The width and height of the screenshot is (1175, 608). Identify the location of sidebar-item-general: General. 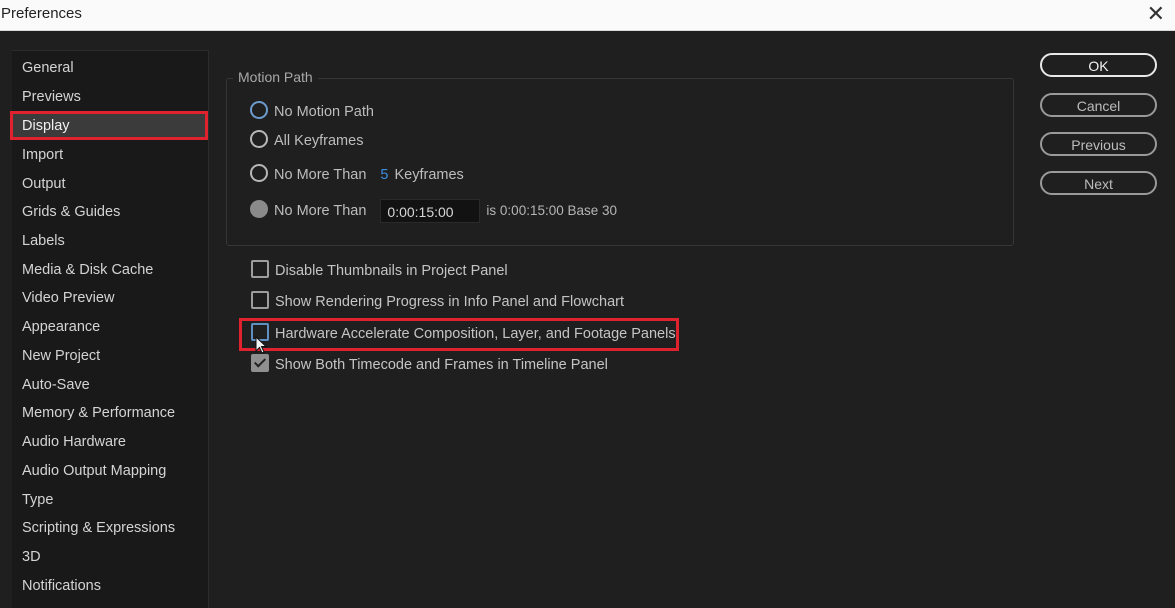
(110, 68).